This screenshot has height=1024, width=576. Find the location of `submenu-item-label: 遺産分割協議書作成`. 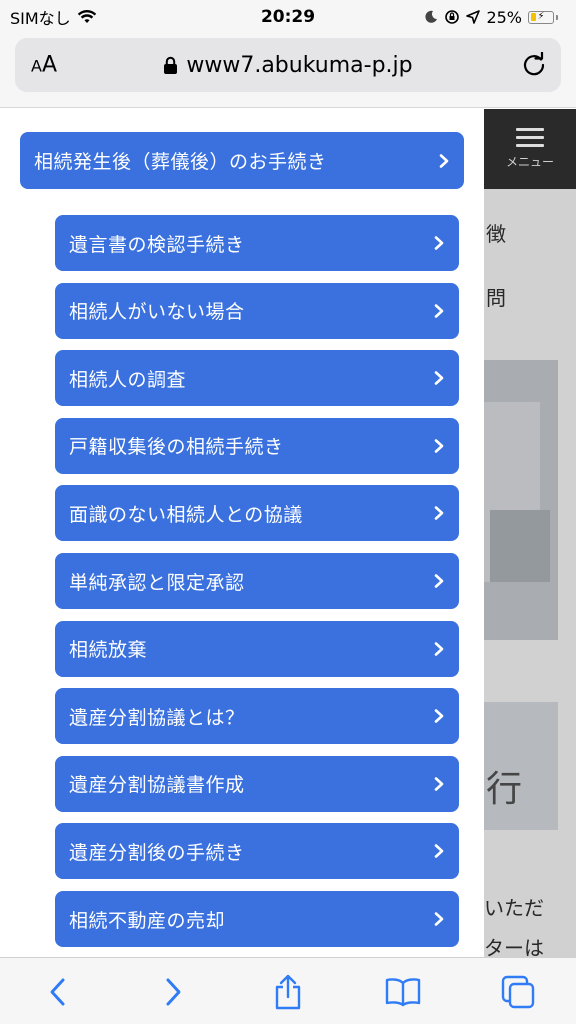

submenu-item-label: 遺産分割協議書作成 is located at coordinates (157, 785).